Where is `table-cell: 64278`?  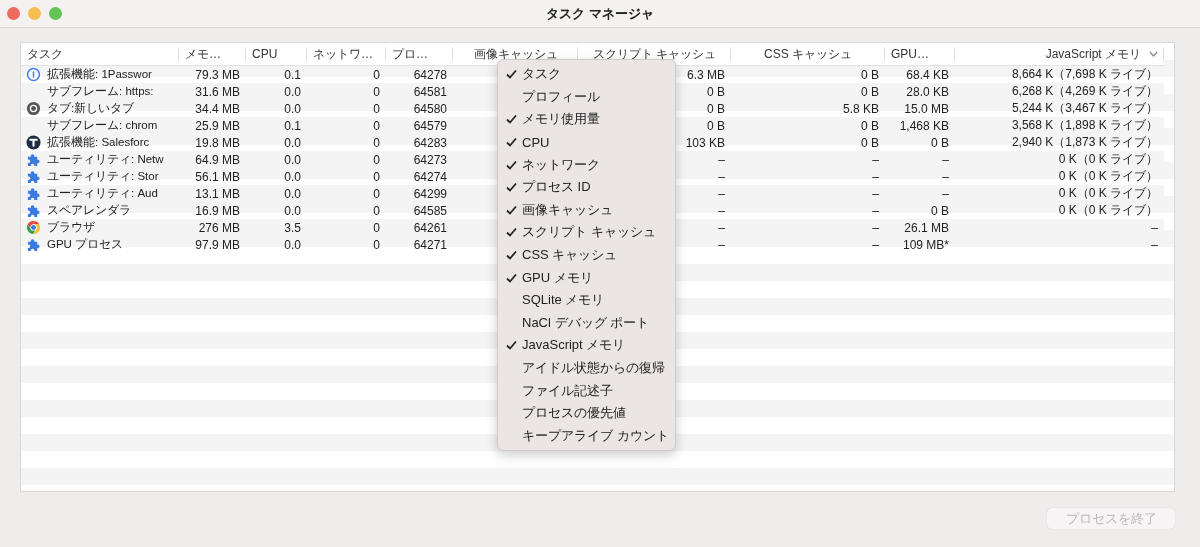
table-cell: 64278 is located at coordinates (430, 74).